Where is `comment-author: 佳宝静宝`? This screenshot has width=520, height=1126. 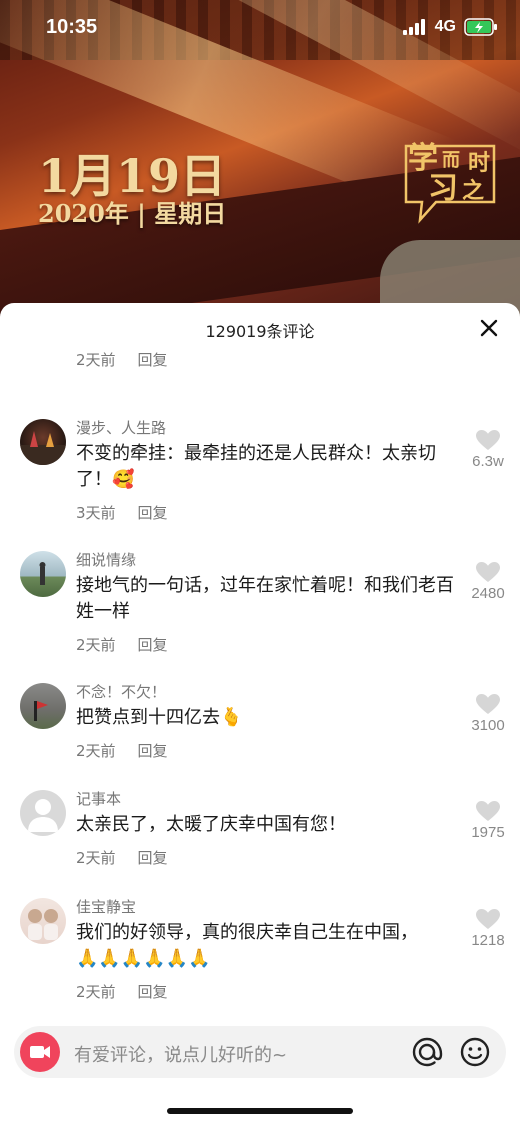
comment-author: 佳宝静宝 is located at coordinates (106, 906).